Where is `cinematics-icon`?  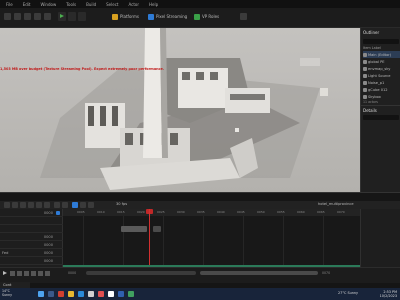
cinematics-icon is located at coordinates (47, 16).